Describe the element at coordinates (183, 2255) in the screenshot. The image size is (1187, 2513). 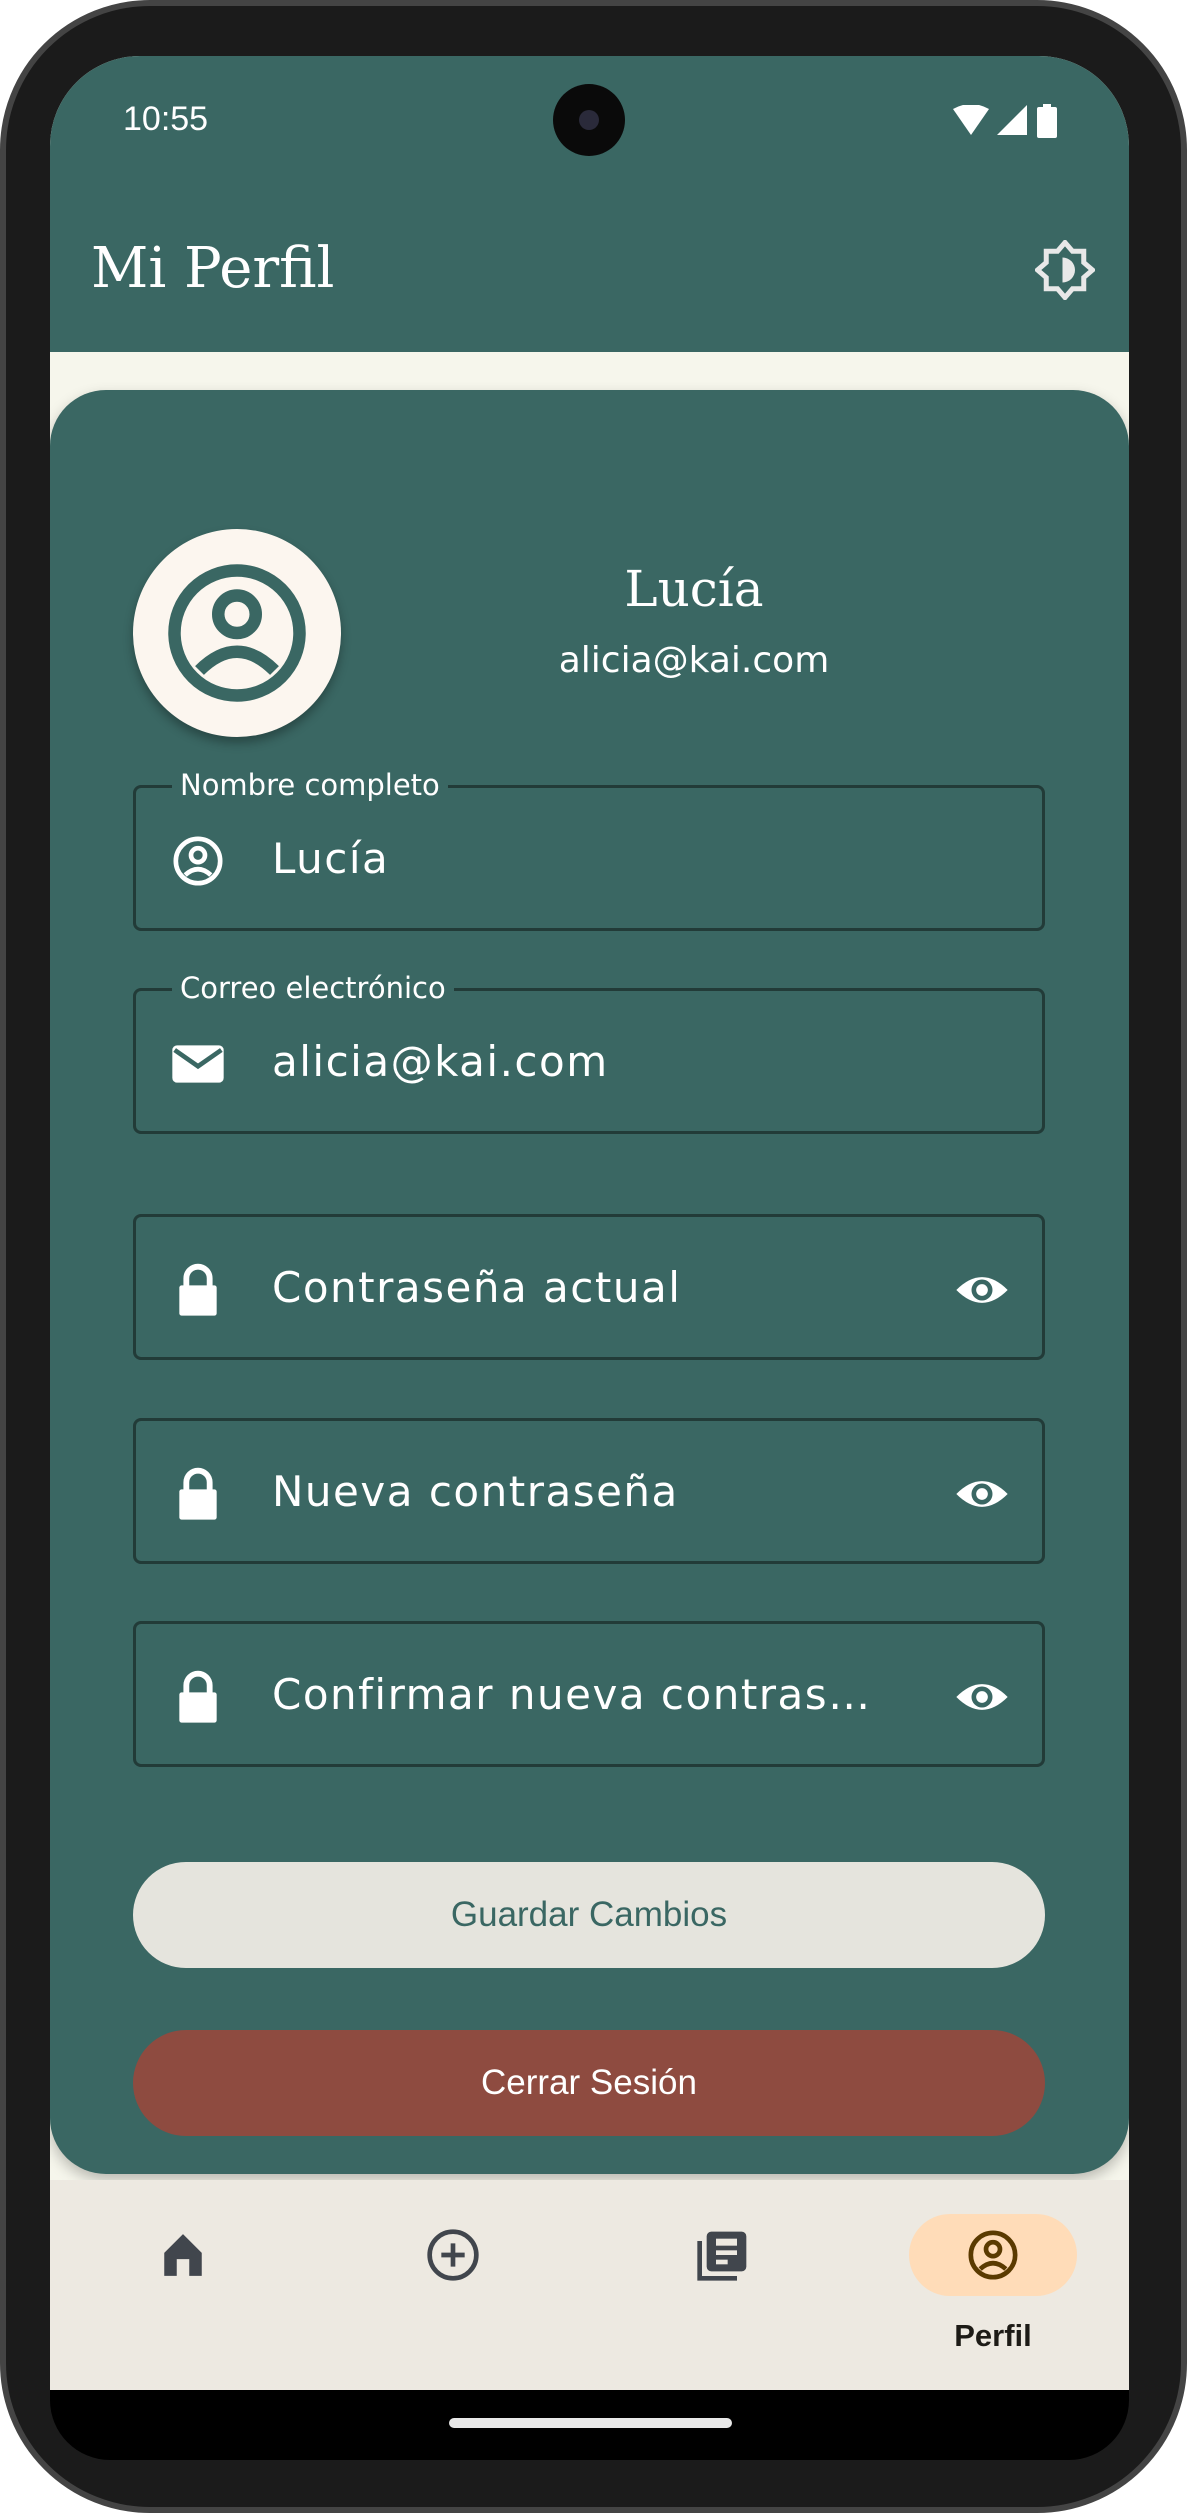
I see `home-icon` at that location.